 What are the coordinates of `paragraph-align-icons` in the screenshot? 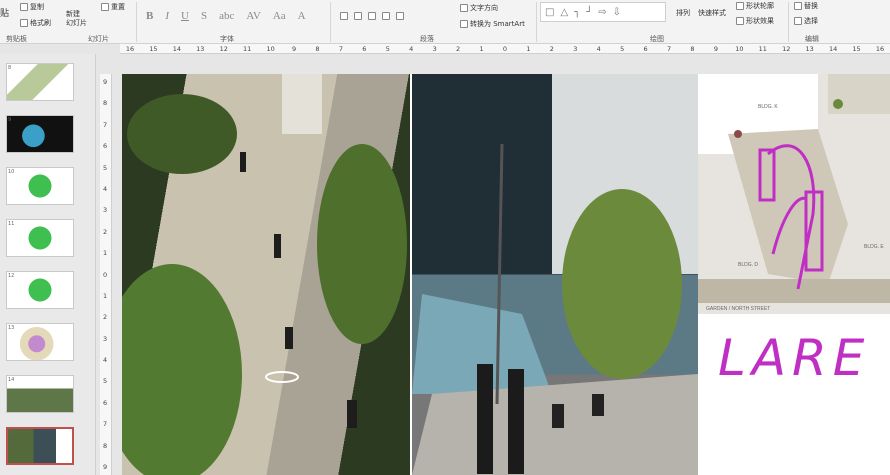 It's located at (372, 16).